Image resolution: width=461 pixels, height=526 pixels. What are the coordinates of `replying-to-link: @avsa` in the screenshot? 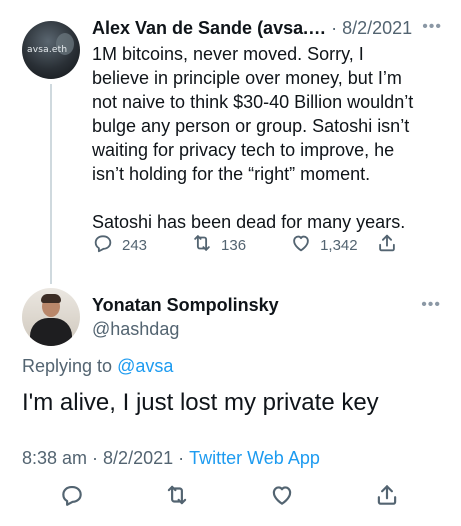 It's located at (145, 366).